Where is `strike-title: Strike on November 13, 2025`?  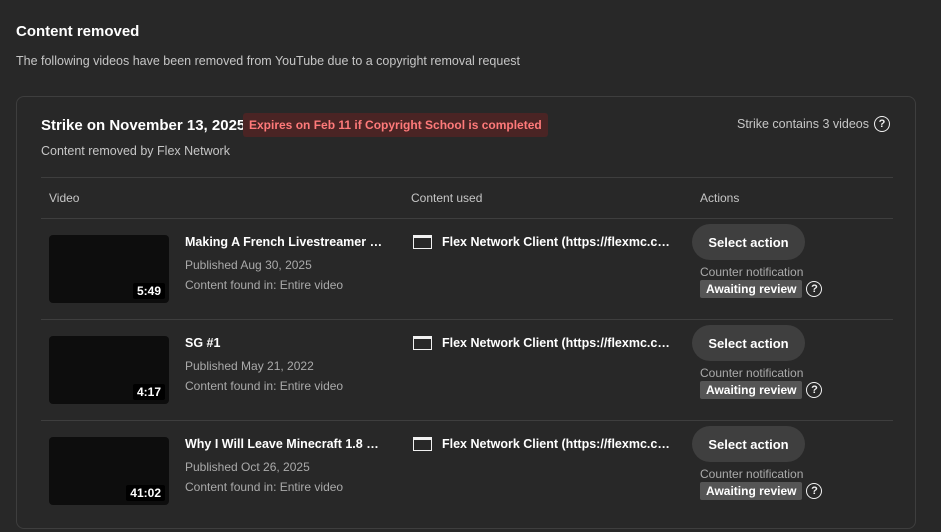
strike-title: Strike on November 13, 2025 is located at coordinates (143, 125).